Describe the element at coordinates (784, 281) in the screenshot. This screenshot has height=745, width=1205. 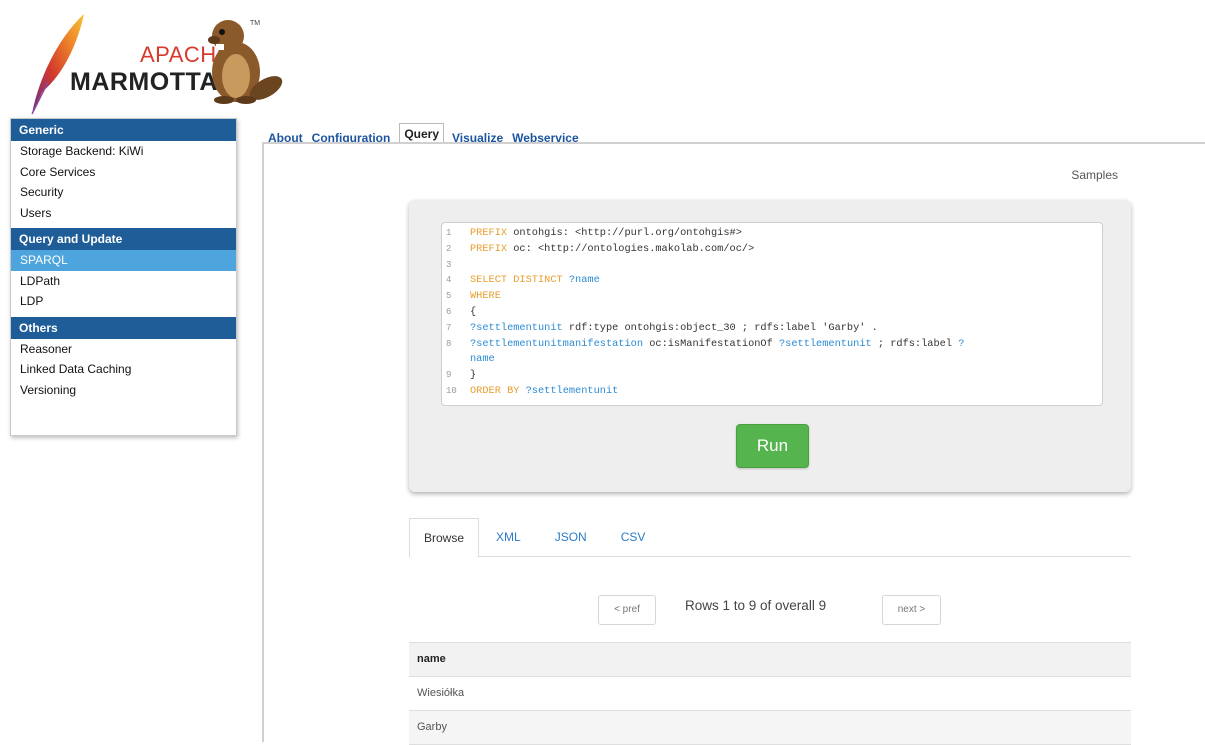
I see `code-text: SELECT DISTINCT ?name` at that location.